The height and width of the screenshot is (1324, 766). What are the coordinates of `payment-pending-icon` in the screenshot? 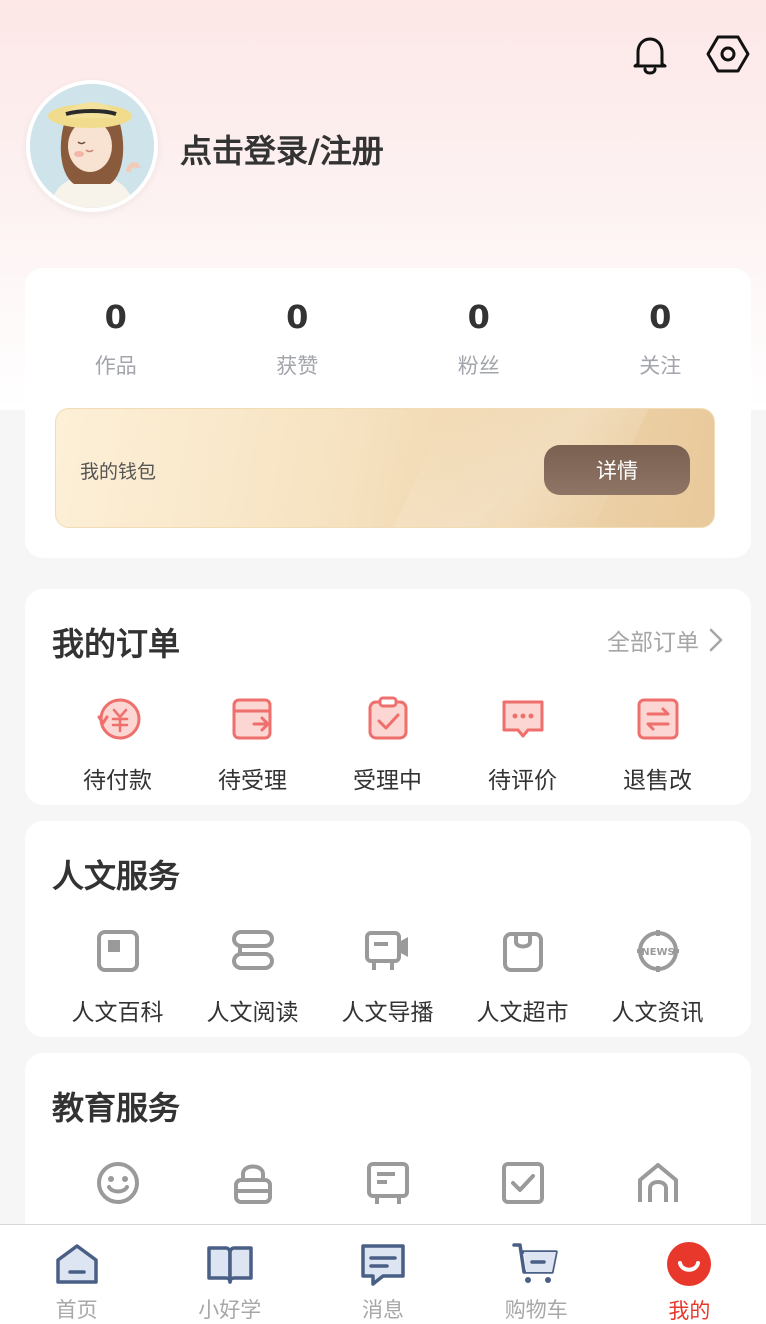 It's located at (118, 719).